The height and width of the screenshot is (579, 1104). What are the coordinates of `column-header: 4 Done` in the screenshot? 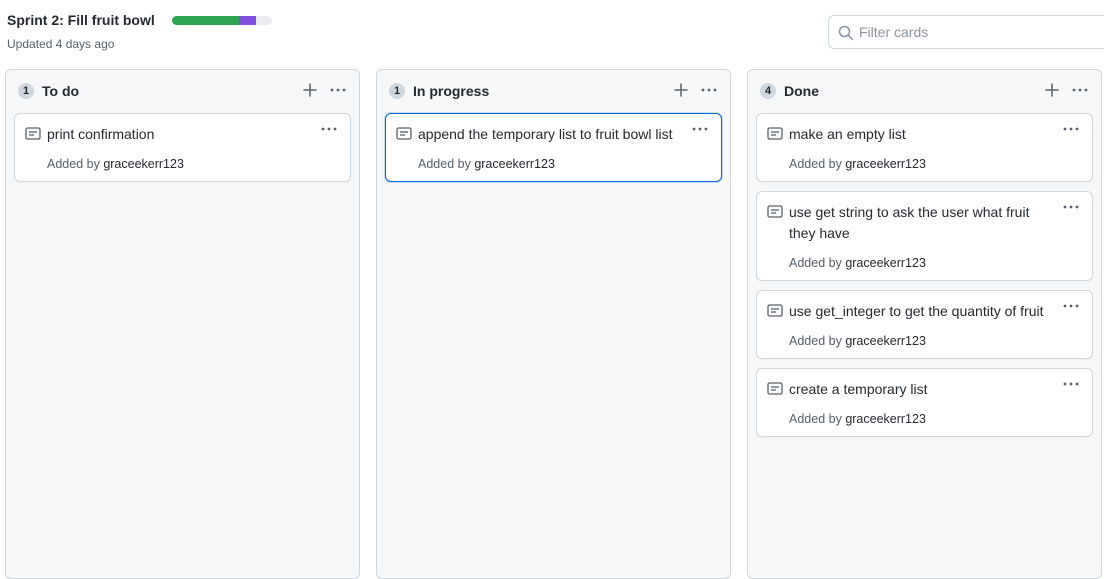 It's located at (924, 91).